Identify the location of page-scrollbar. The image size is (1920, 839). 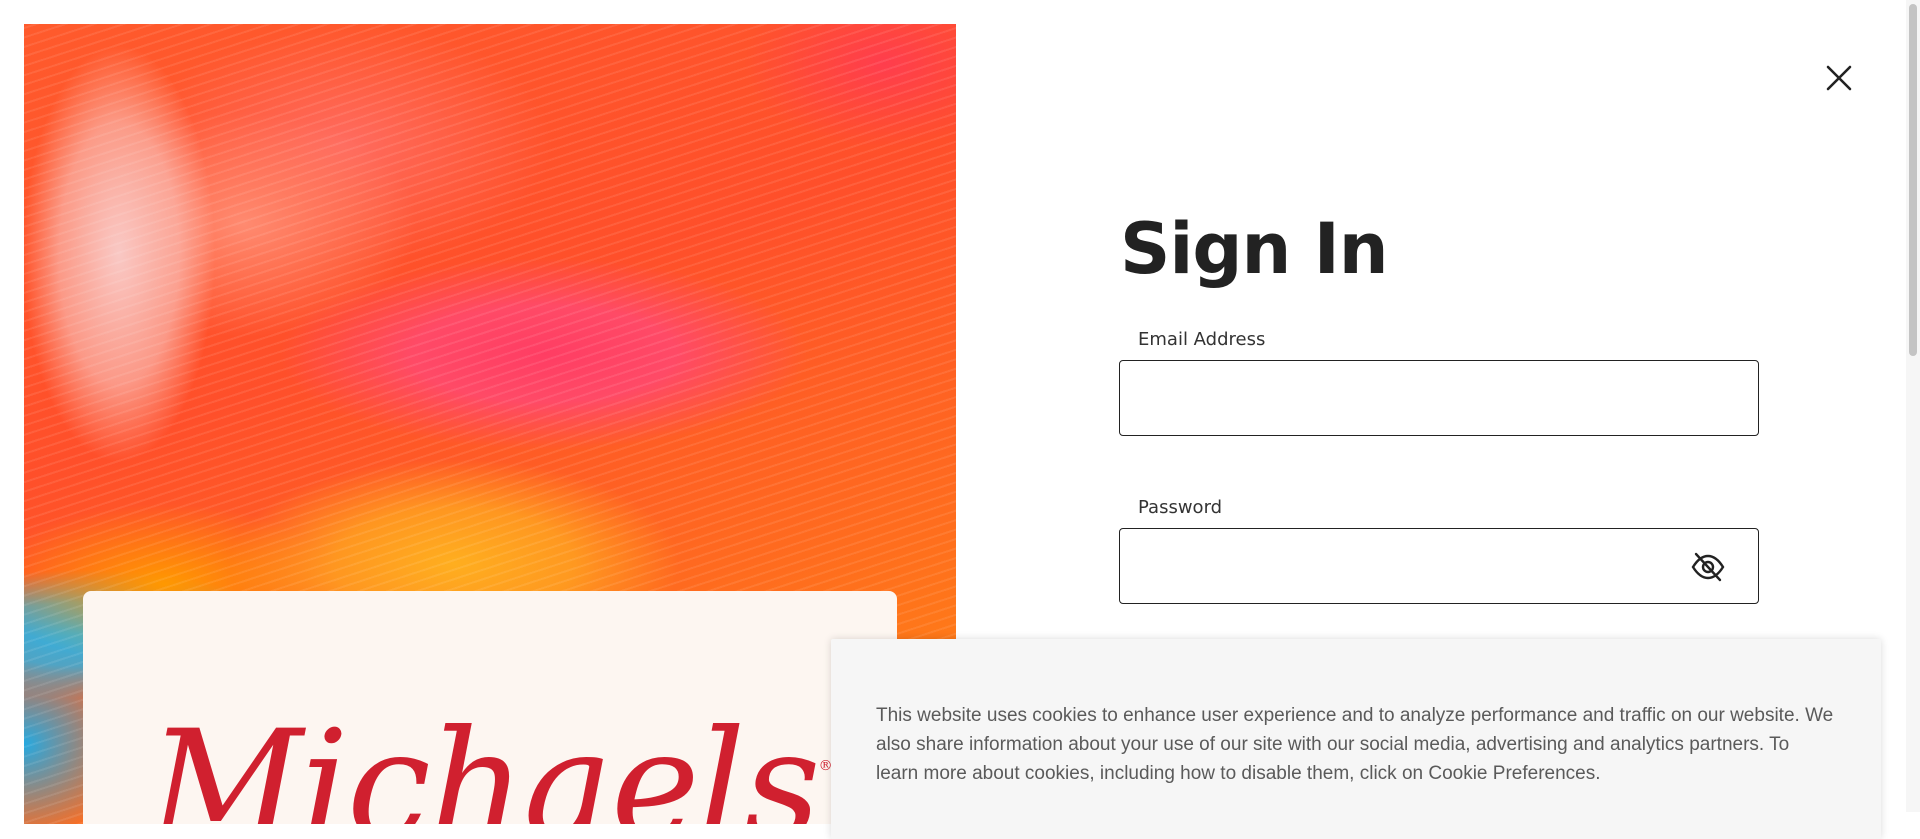
(1913, 406).